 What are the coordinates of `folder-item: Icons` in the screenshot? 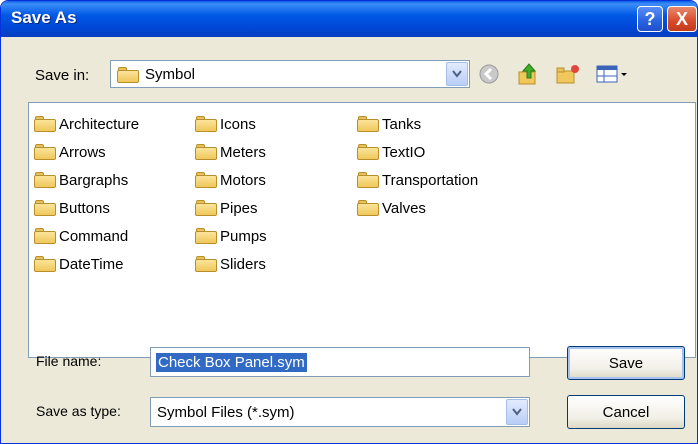 It's located at (225, 124).